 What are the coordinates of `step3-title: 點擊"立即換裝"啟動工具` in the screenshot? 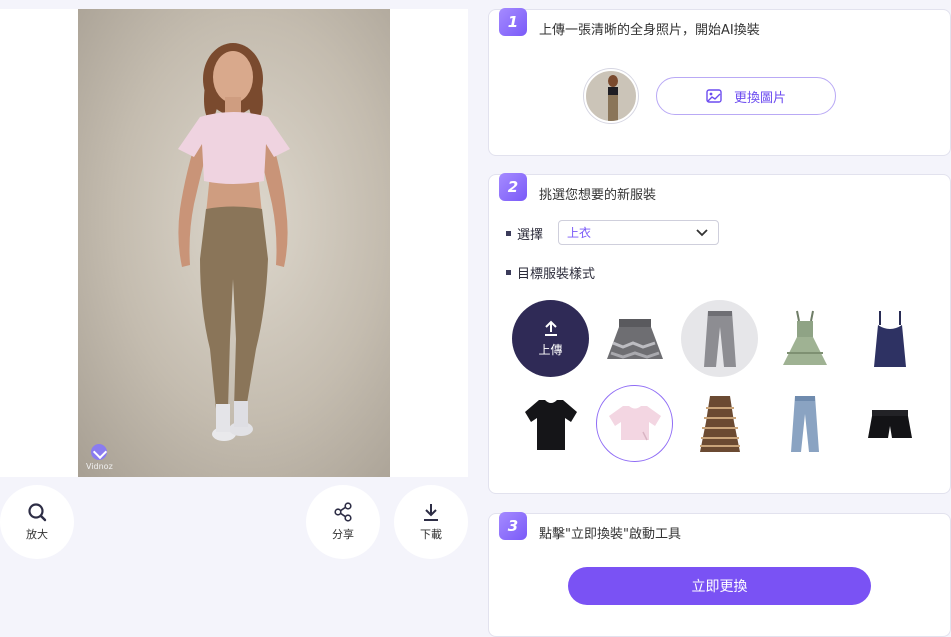 It's located at (610, 534).